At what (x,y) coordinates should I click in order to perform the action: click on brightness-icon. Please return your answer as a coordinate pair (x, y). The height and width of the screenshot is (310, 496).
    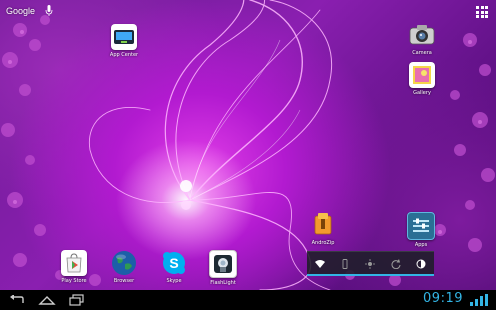
    Looking at the image, I should click on (370, 264).